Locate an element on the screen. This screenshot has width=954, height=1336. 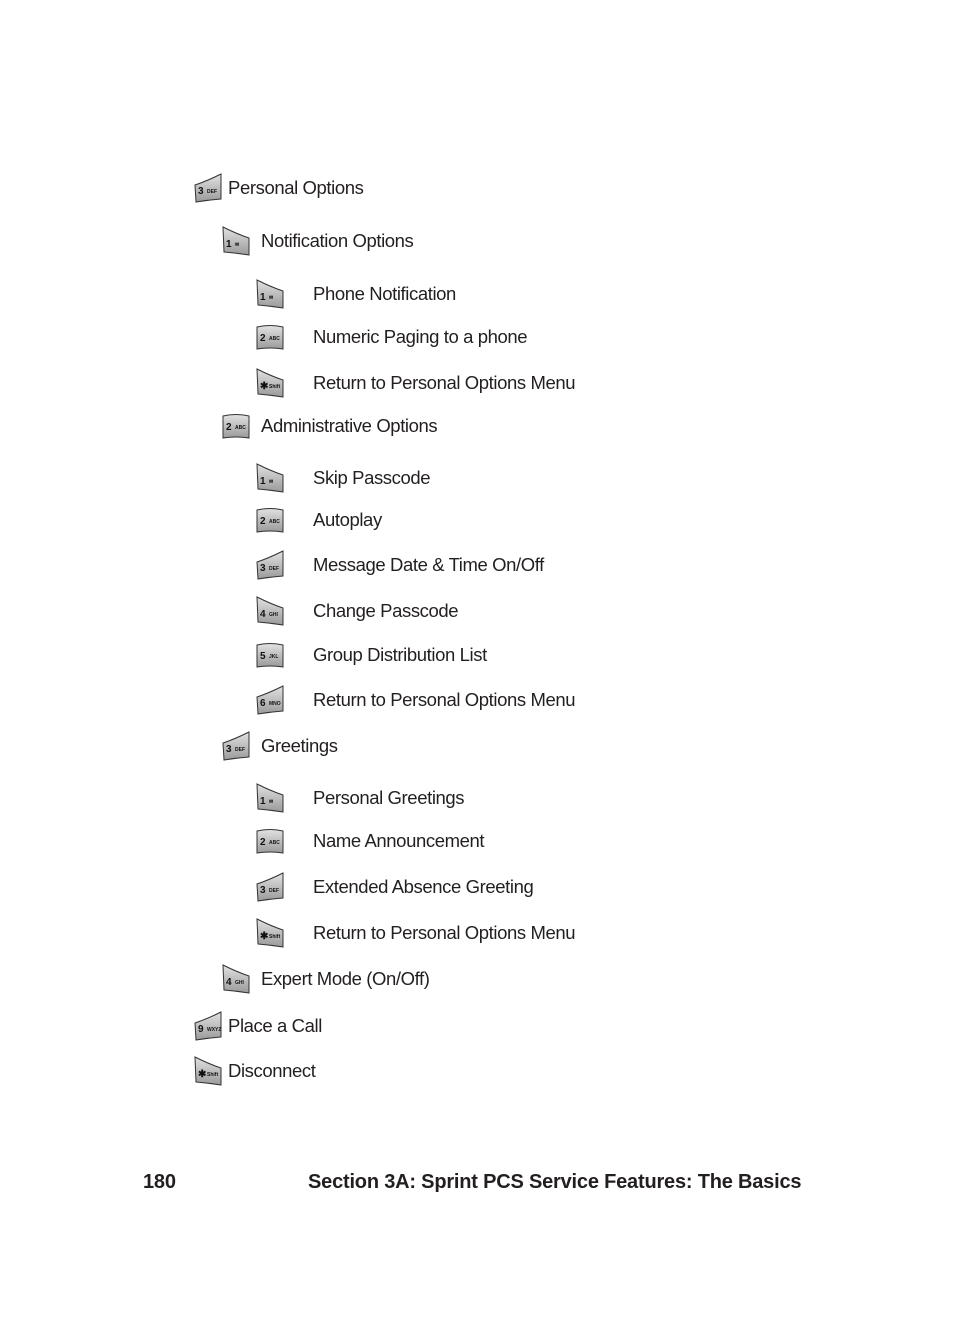
phone-key-9-icon: 9 WXYZ is located at coordinates (208, 1026).